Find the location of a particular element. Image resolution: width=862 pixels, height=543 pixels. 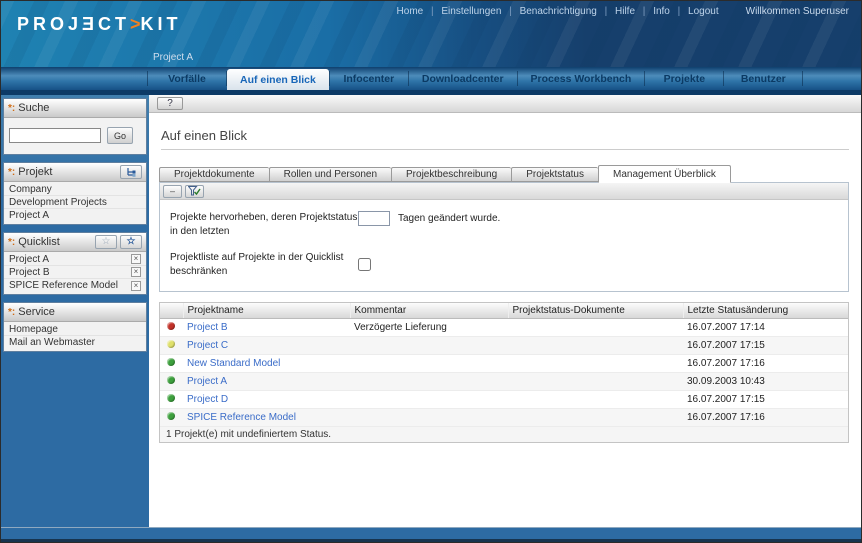

main-tab-process-workbench: Process Workbench is located at coordinates (581, 78).